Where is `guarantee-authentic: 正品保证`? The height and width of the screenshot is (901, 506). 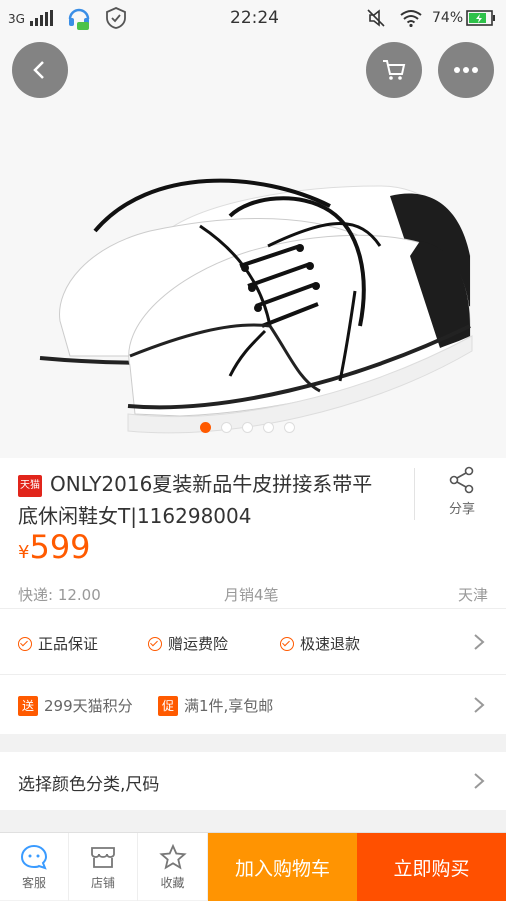 guarantee-authentic: 正品保证 is located at coordinates (58, 643).